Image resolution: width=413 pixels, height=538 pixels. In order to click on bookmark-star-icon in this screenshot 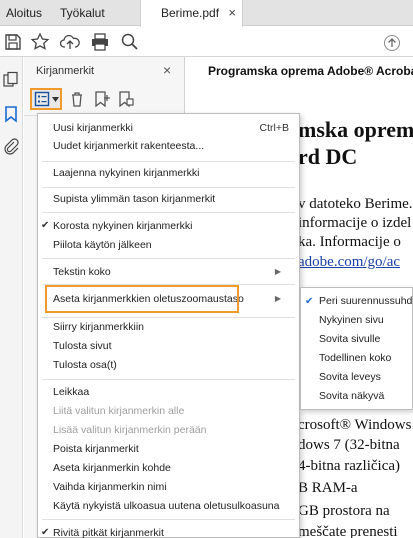, I will do `click(40, 42)`.